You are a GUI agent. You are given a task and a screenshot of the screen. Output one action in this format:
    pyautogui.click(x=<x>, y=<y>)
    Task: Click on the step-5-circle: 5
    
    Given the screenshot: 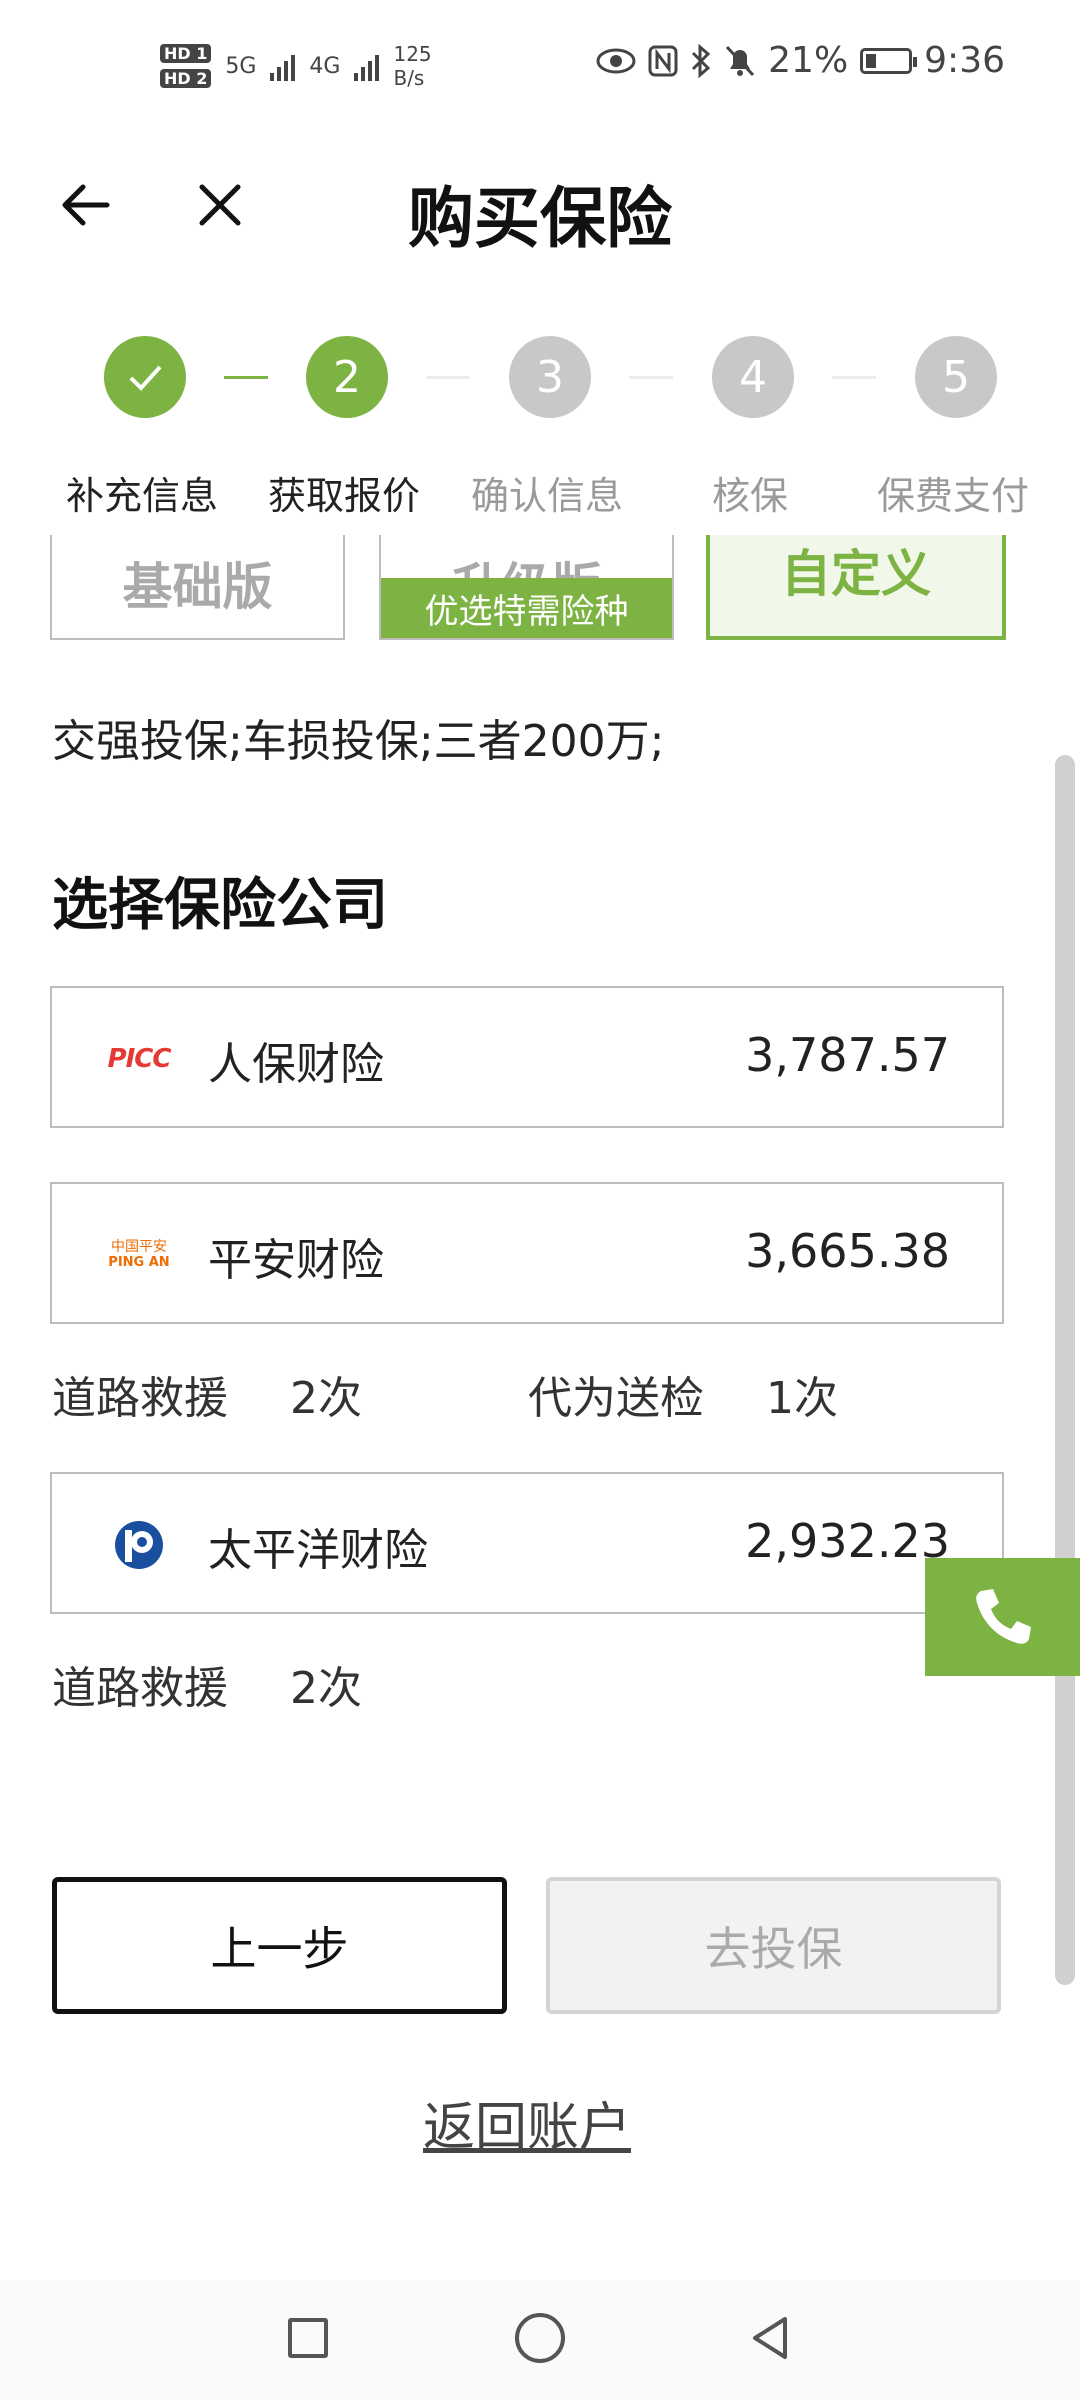 What is the action you would take?
    pyautogui.click(x=956, y=377)
    